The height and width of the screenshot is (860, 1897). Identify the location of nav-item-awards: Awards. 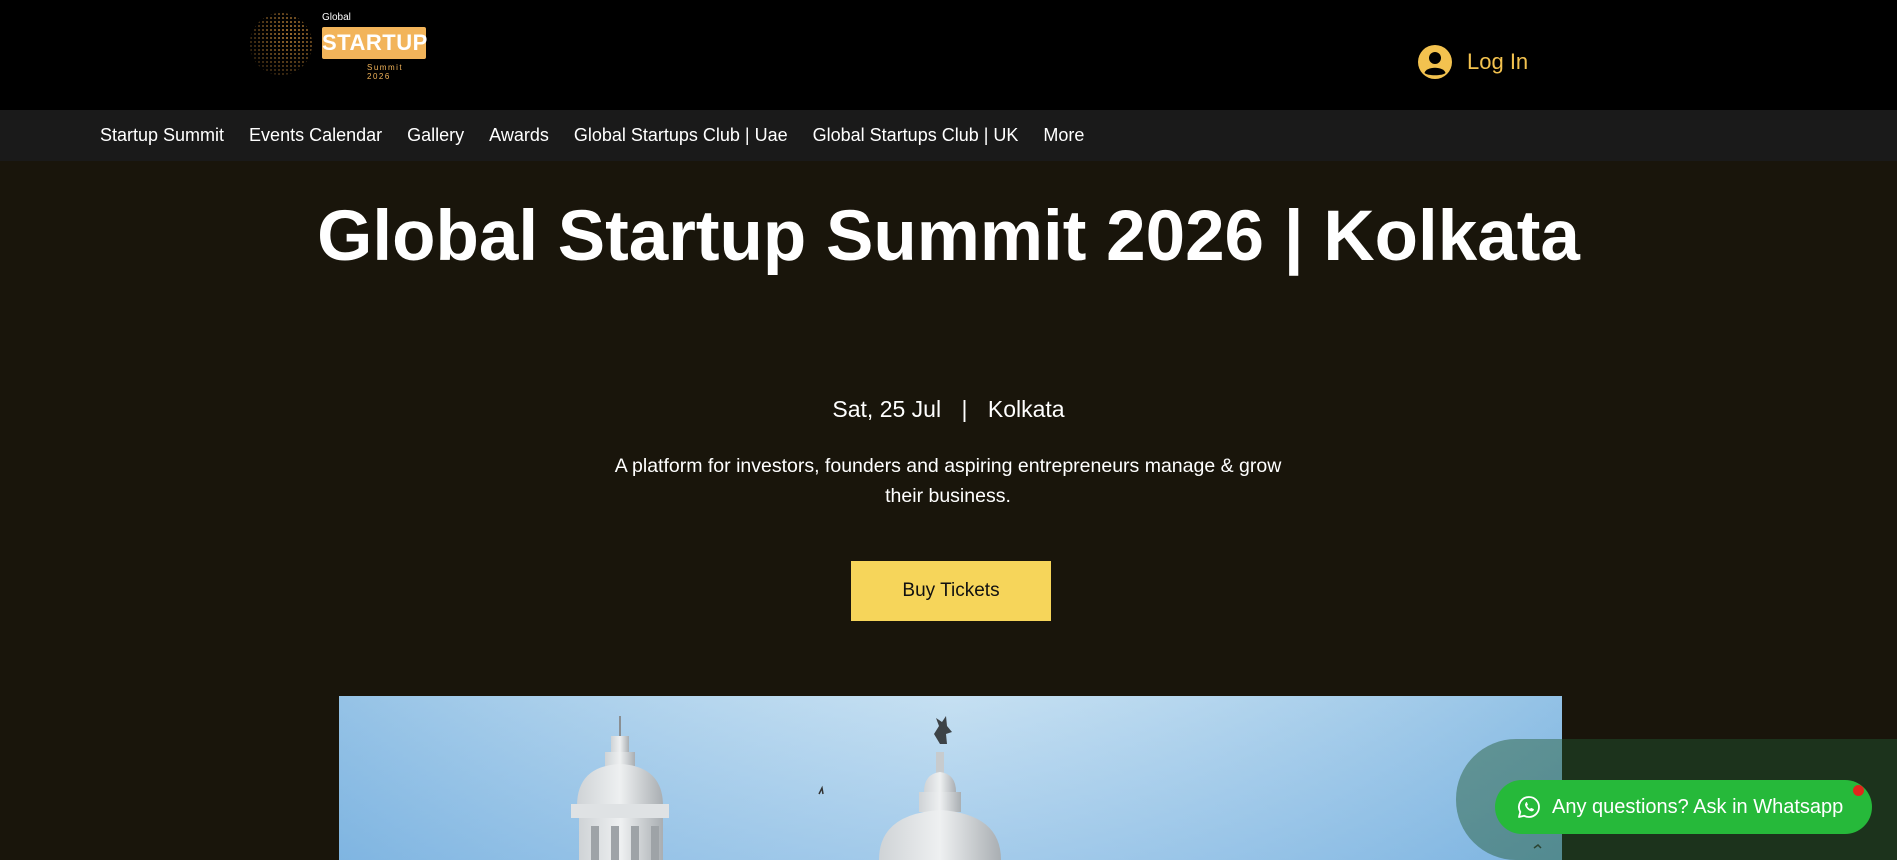
(519, 135).